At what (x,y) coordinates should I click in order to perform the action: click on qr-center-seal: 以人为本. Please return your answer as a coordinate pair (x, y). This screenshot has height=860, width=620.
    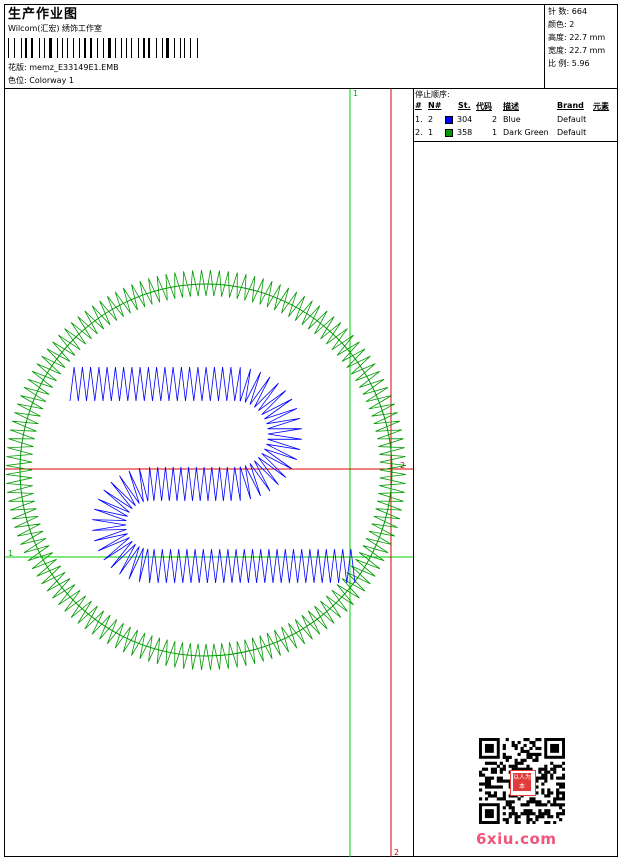
    Looking at the image, I should click on (523, 783).